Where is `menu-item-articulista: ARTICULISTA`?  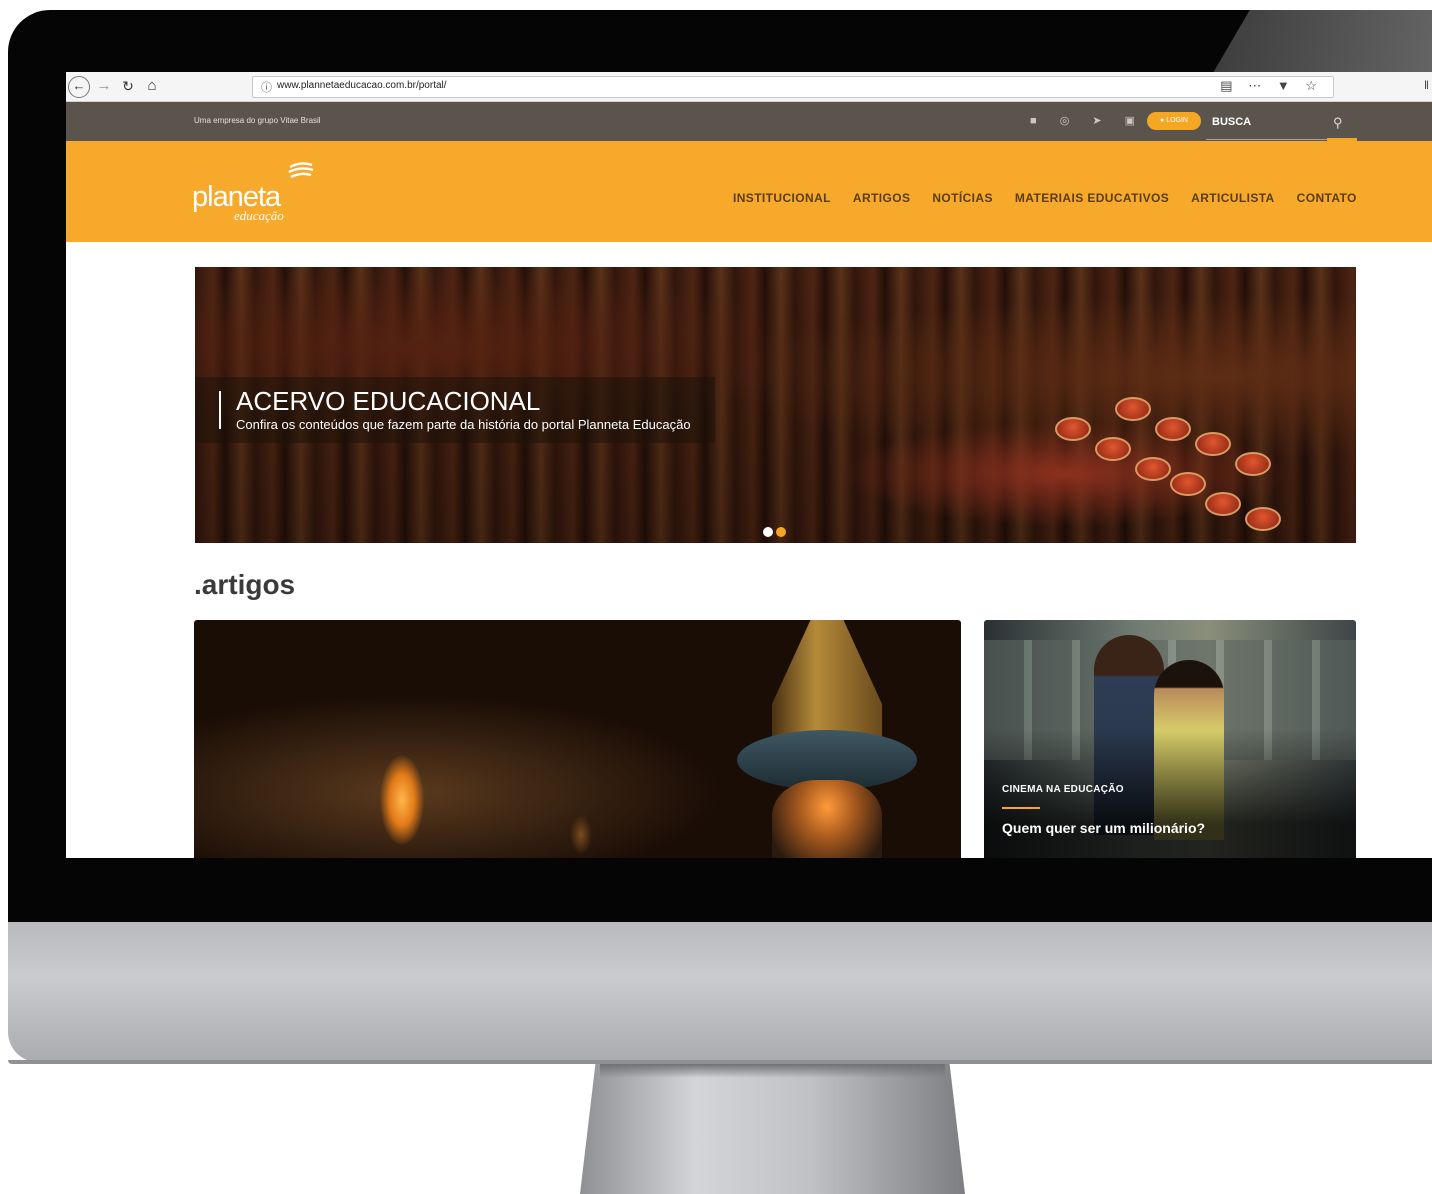 menu-item-articulista: ARTICULISTA is located at coordinates (1233, 198).